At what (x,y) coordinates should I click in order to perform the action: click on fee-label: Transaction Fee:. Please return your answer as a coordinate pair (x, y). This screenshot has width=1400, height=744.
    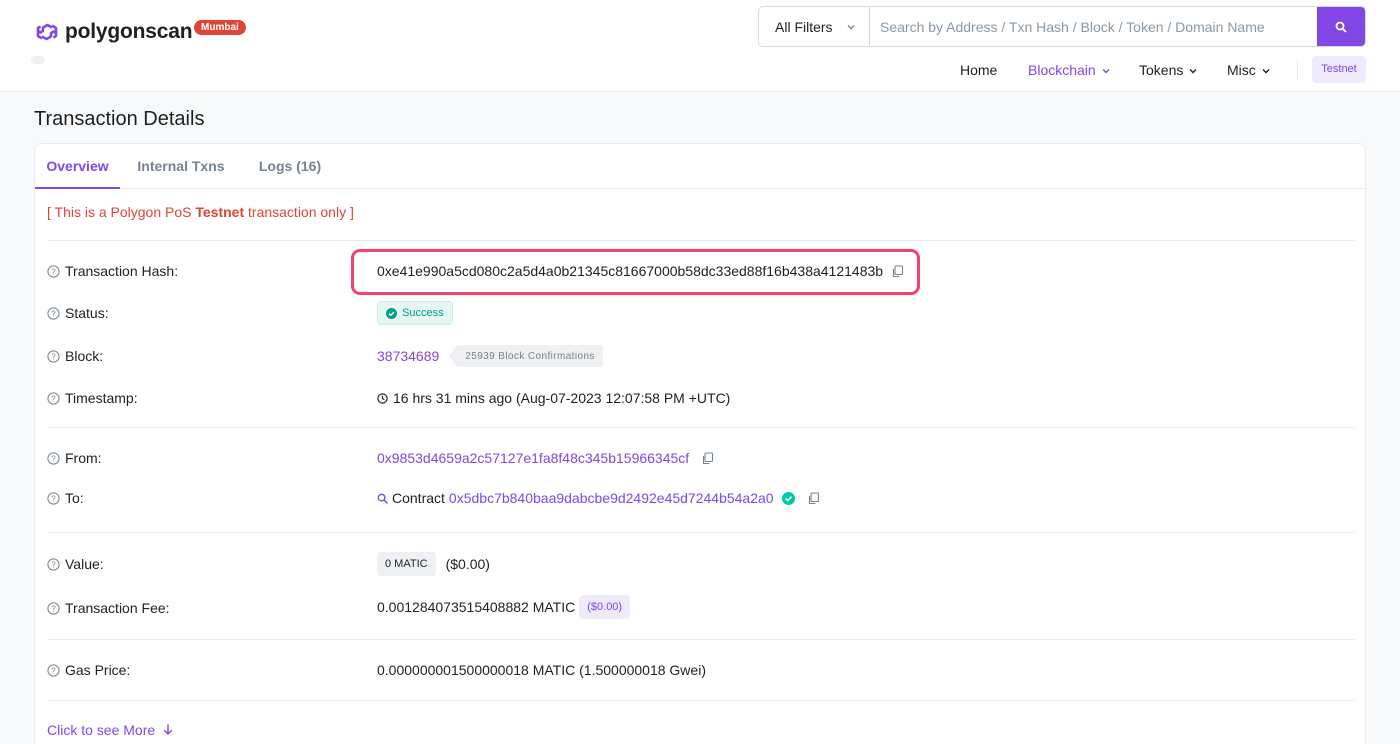
    Looking at the image, I should click on (117, 608).